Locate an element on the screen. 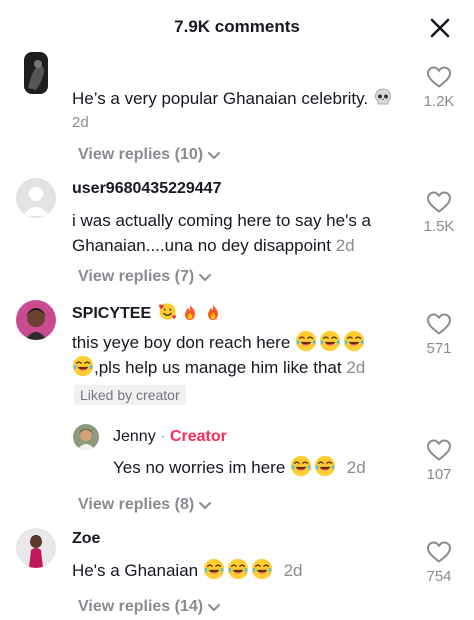 The height and width of the screenshot is (620, 474). comment-body-line: this yeye boy don reach here is located at coordinates (181, 342).